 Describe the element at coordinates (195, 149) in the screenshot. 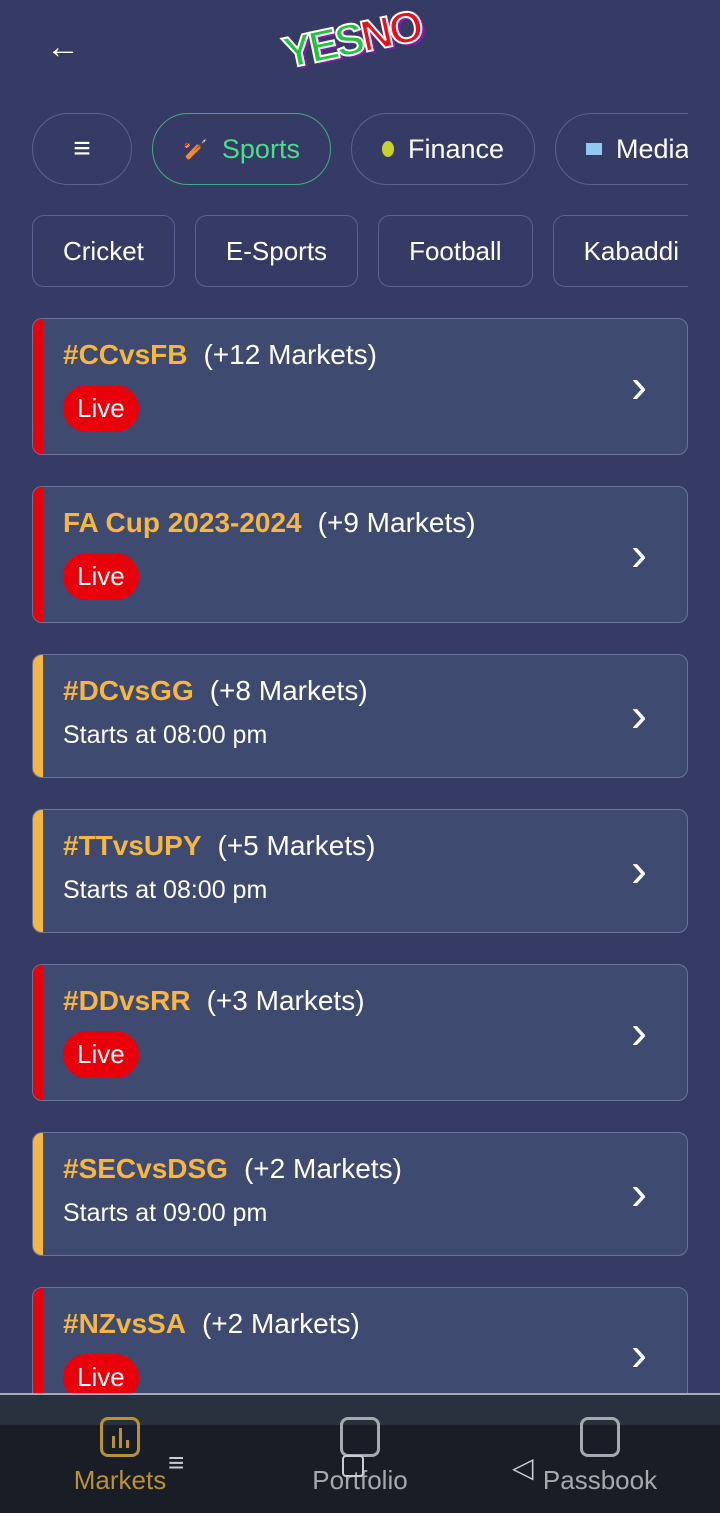

I see `cricketer-icon: 🏏` at that location.